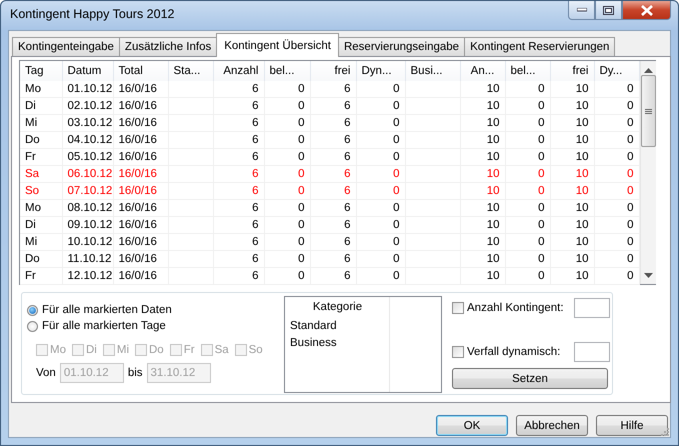  Describe the element at coordinates (581, 10) in the screenshot. I see `minimize-button` at that location.